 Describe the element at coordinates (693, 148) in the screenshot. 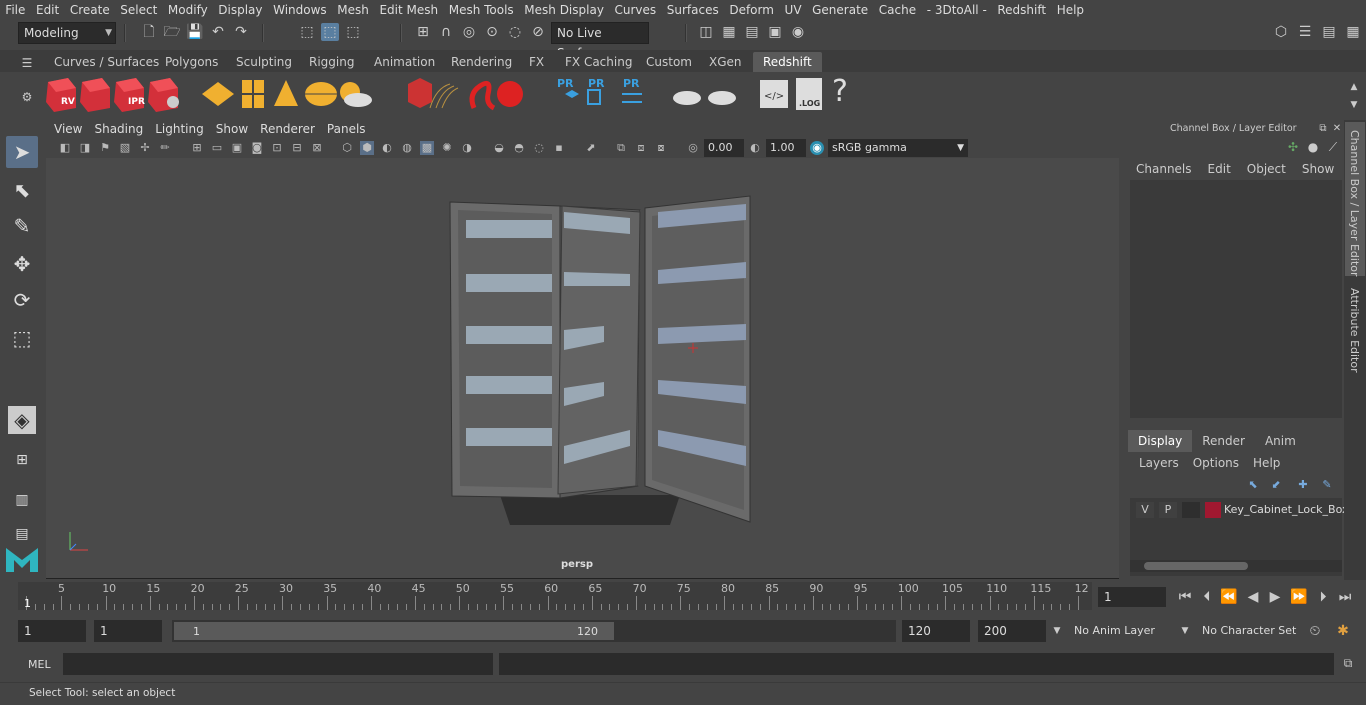

I see `exposure-icon: ◎` at that location.